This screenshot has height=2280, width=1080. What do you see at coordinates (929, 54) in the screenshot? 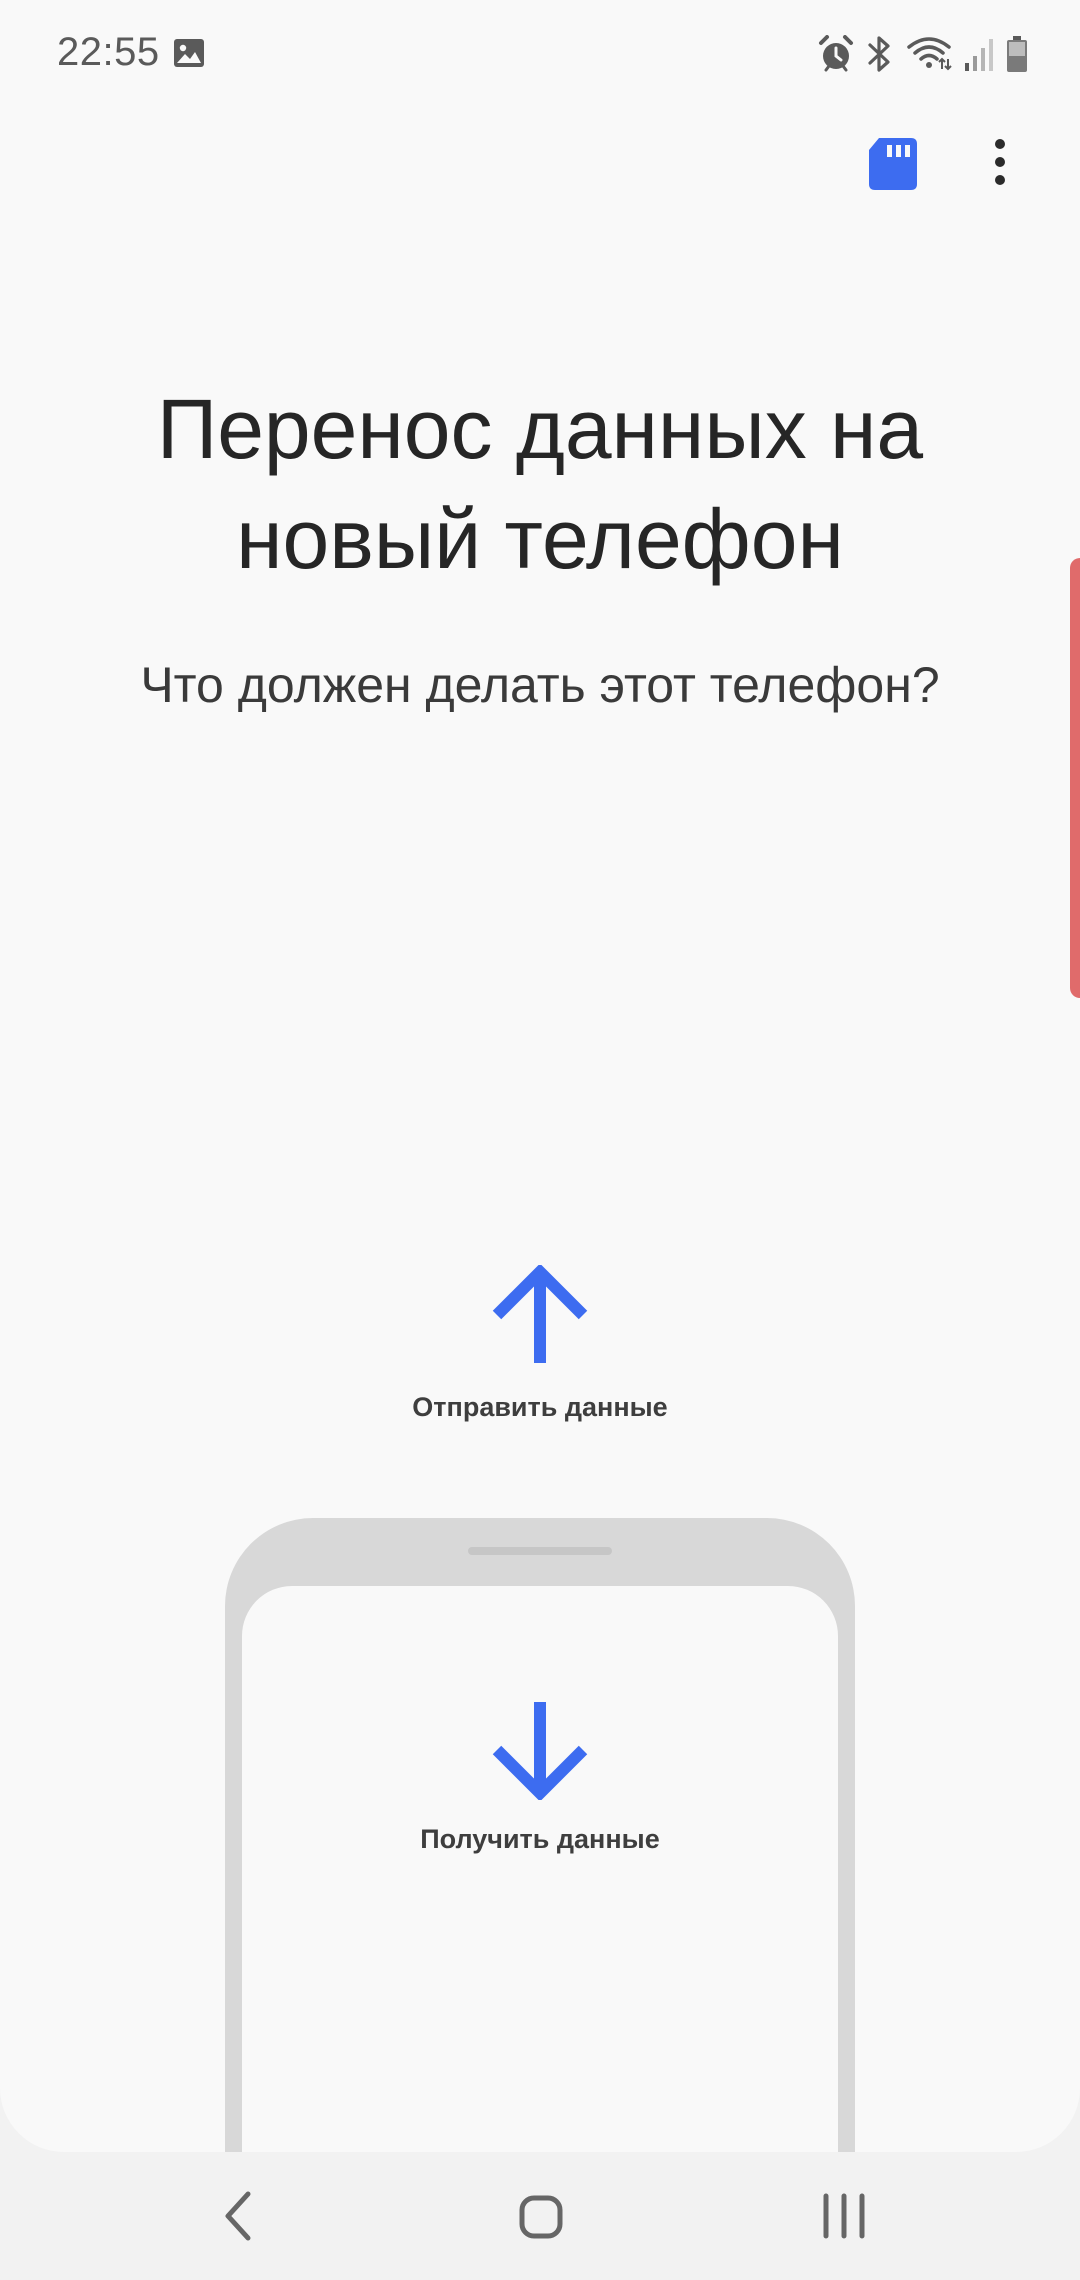
I see `wifi-icon` at bounding box center [929, 54].